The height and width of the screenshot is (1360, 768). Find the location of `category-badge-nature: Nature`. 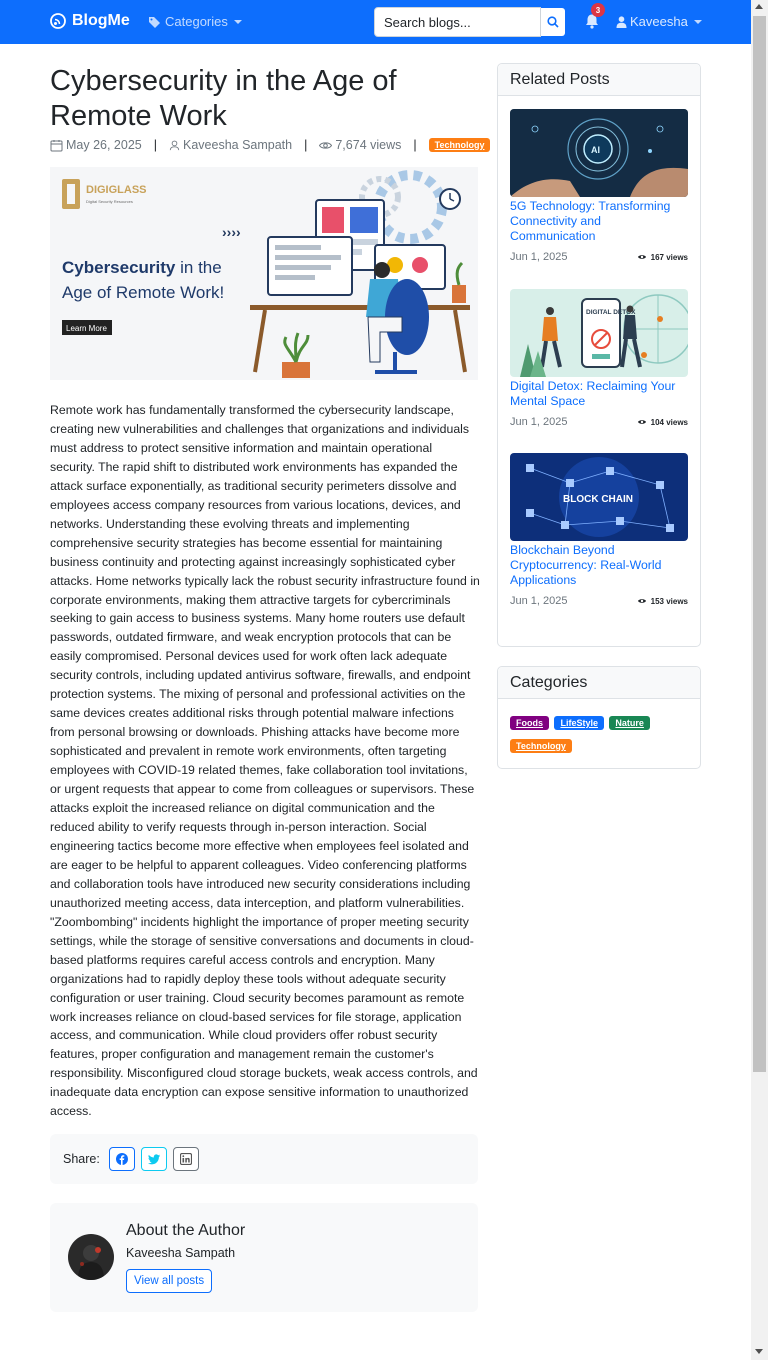

category-badge-nature: Nature is located at coordinates (629, 723).